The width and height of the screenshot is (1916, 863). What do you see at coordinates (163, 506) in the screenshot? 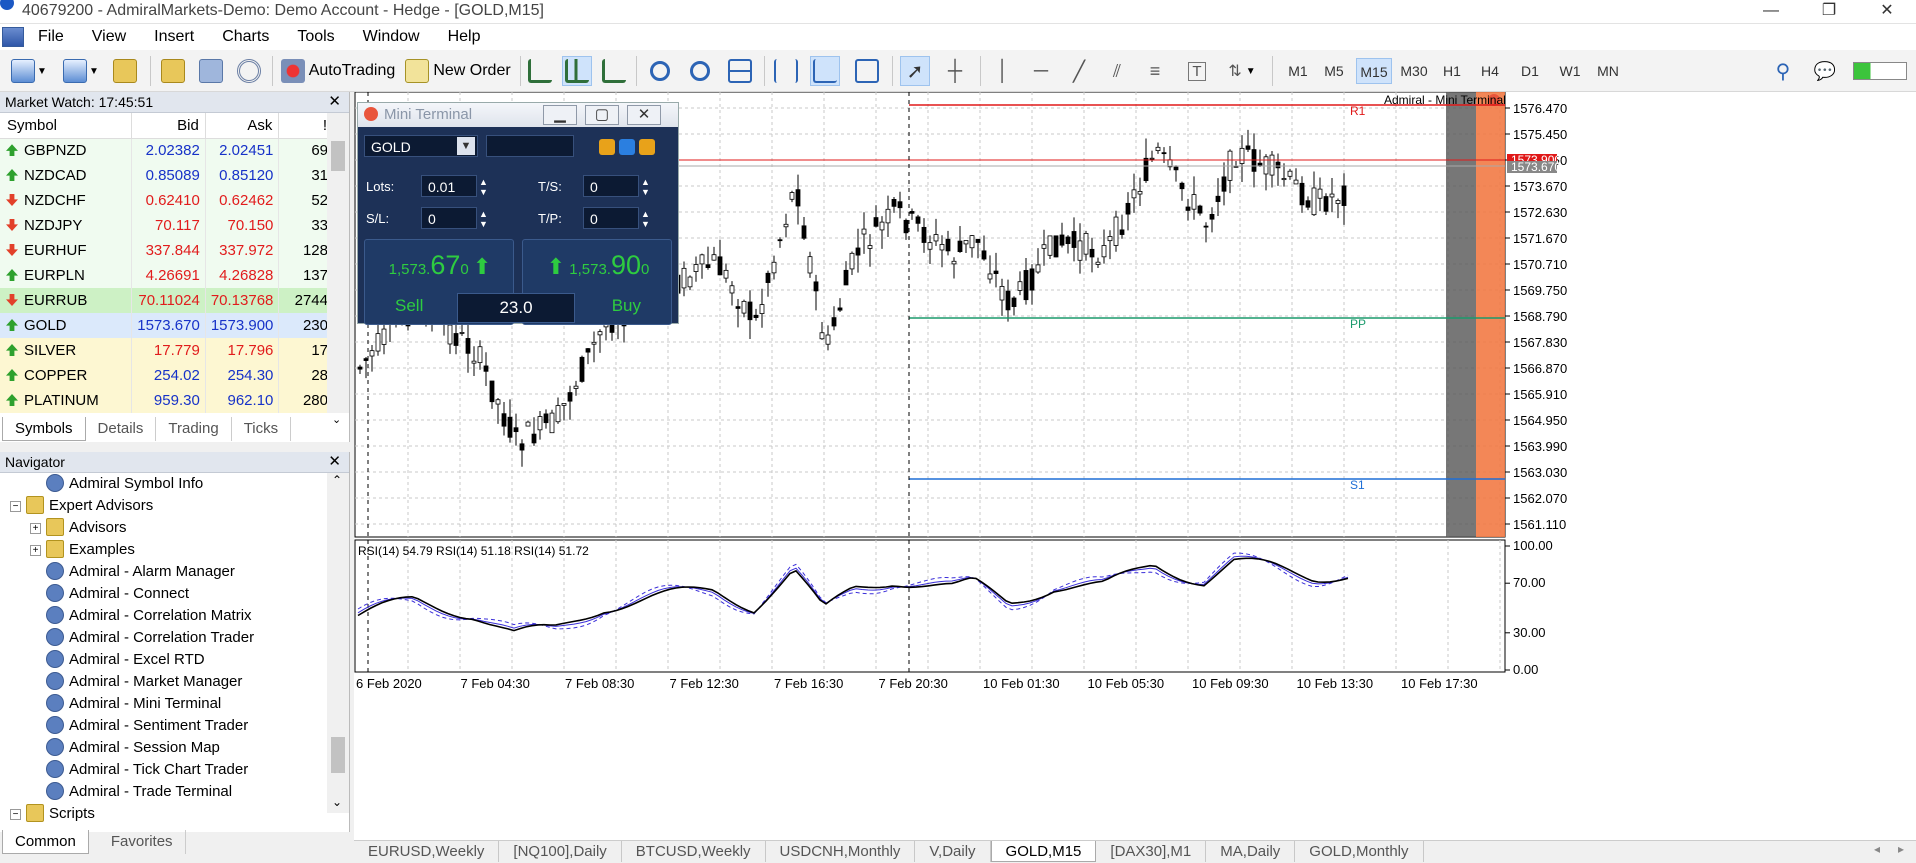
I see `navigator-item: − Expert Advisors` at bounding box center [163, 506].